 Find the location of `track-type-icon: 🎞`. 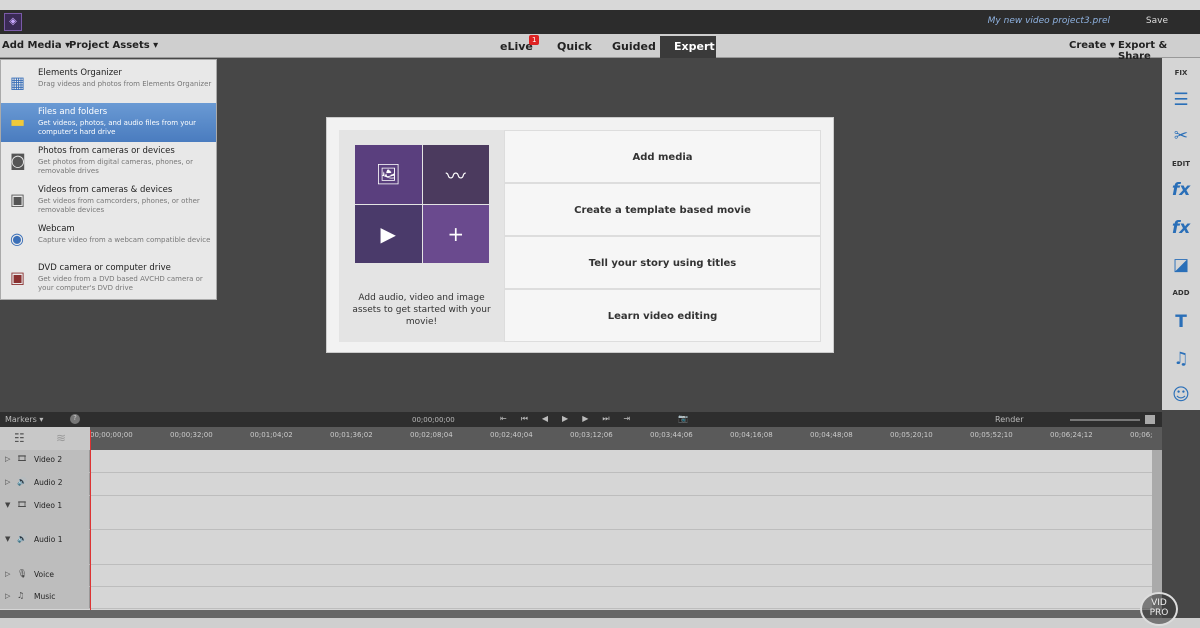

track-type-icon: 🎞 is located at coordinates (22, 504).